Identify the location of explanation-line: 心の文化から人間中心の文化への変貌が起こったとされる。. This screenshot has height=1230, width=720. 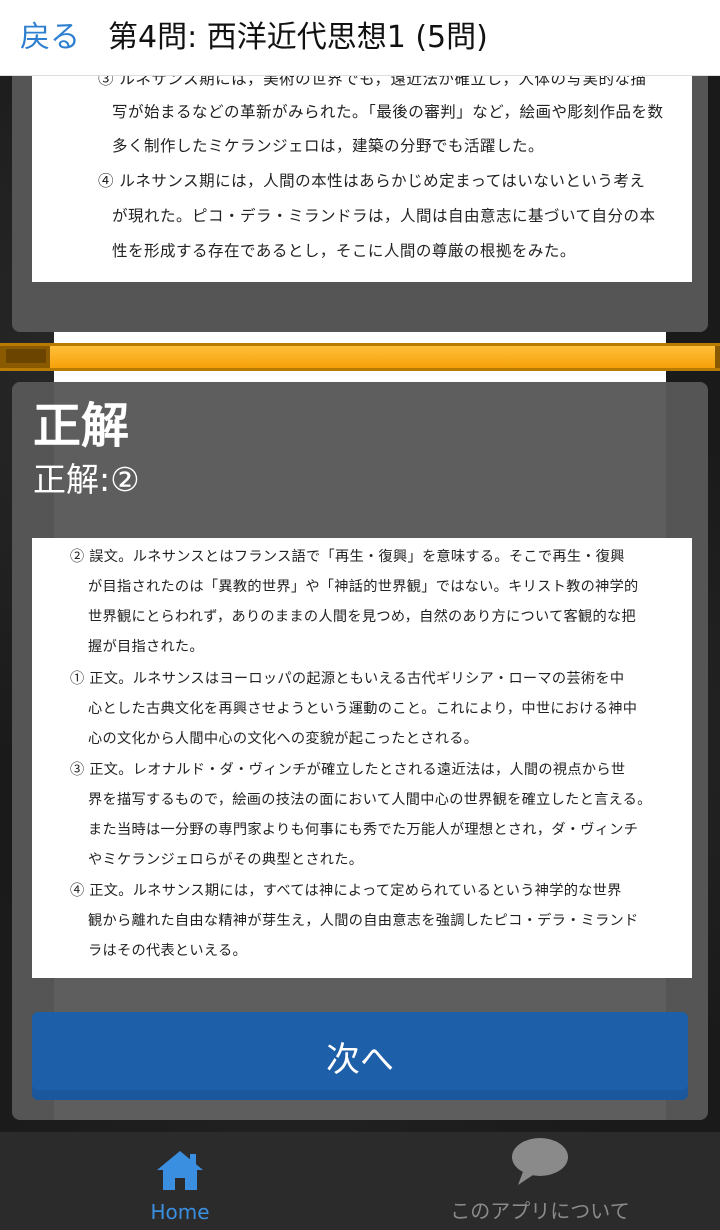
(283, 739).